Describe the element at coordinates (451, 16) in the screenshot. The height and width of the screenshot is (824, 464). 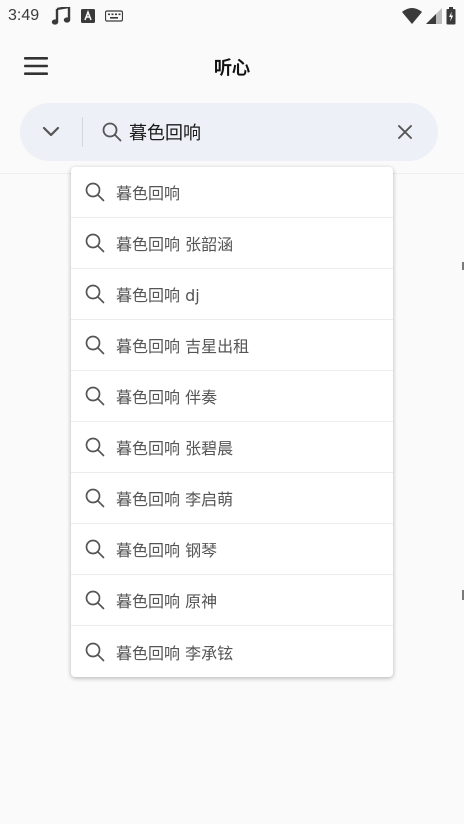
I see `battery-icon` at that location.